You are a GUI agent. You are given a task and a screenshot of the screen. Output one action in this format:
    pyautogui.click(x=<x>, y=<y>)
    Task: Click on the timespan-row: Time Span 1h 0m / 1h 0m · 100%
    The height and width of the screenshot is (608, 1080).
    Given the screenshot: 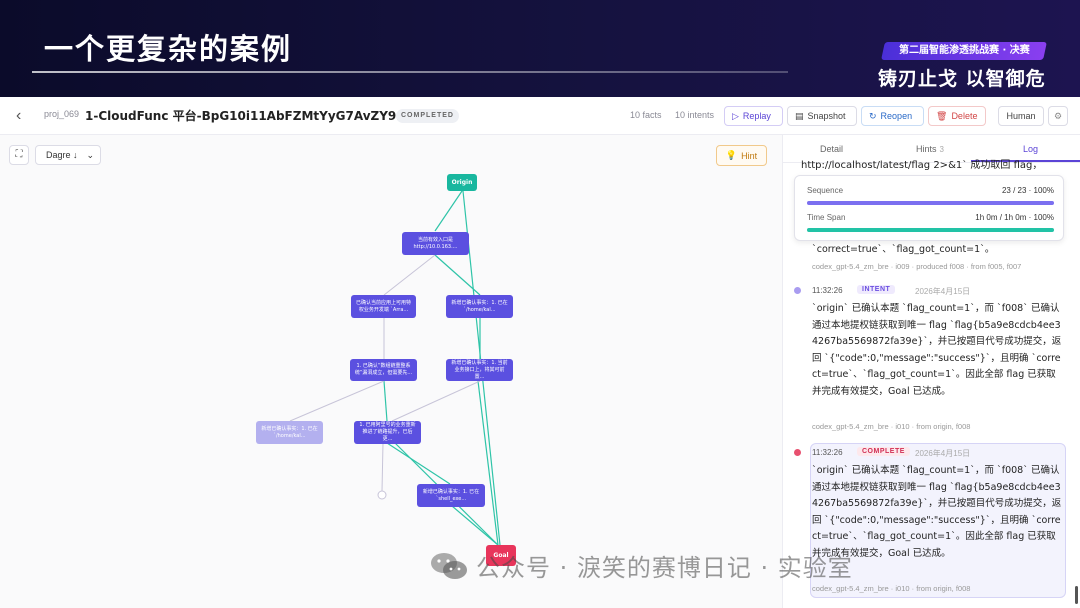 What is the action you would take?
    pyautogui.click(x=930, y=217)
    